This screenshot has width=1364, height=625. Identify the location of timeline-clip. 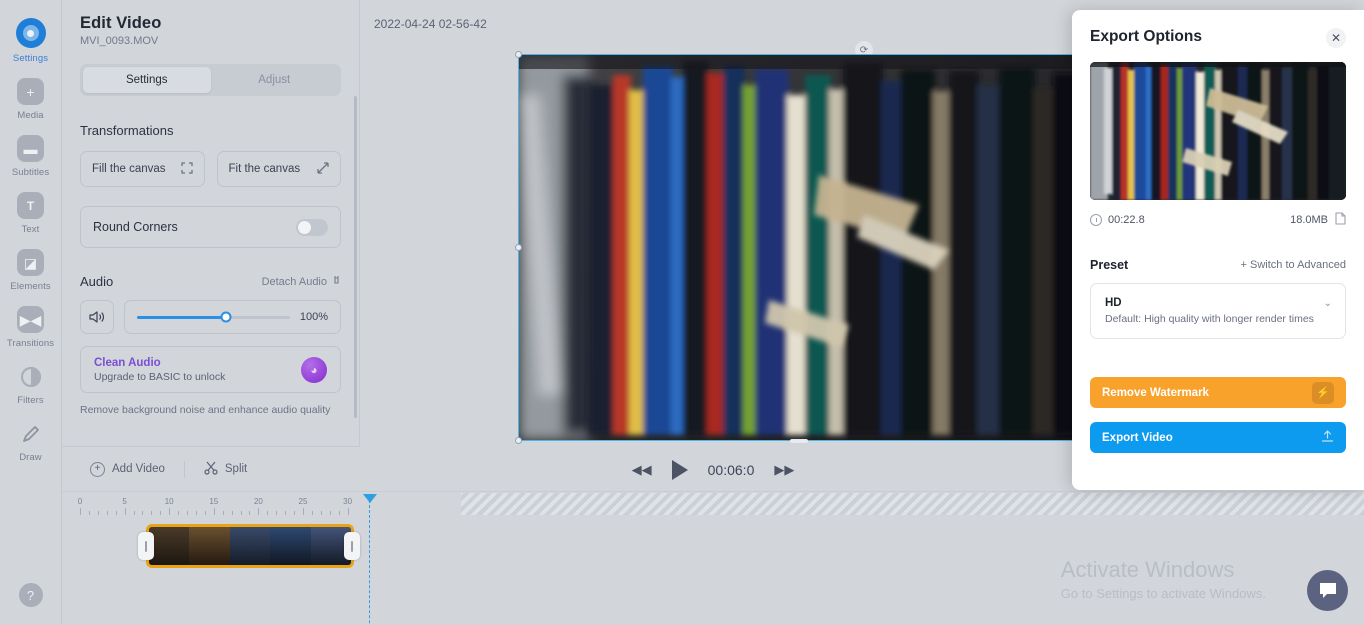
(250, 546).